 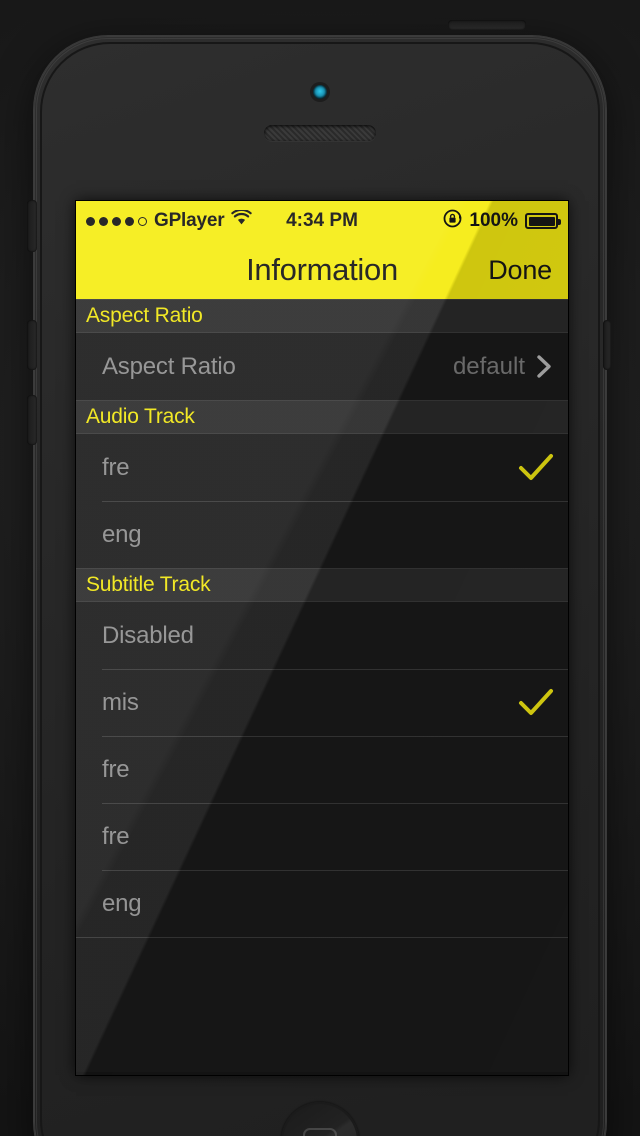 What do you see at coordinates (487, 25) in the screenshot?
I see `power-button` at bounding box center [487, 25].